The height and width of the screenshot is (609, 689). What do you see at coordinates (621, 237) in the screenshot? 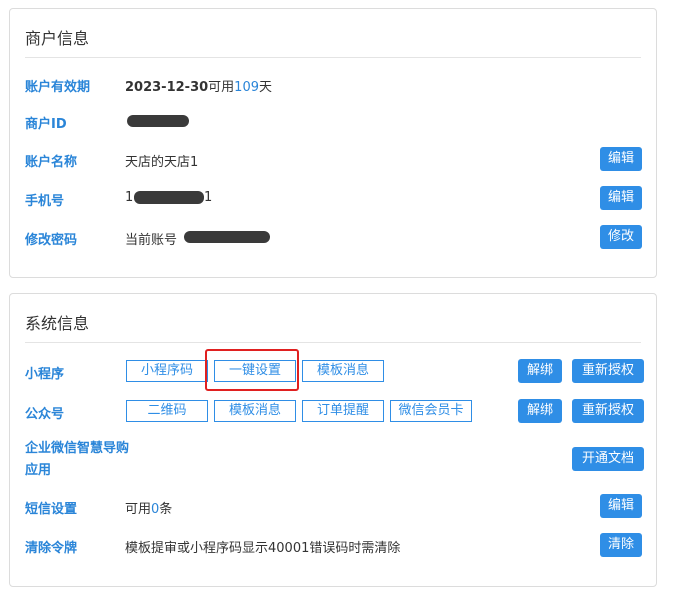
I see `password-modify-button: 修改` at bounding box center [621, 237].